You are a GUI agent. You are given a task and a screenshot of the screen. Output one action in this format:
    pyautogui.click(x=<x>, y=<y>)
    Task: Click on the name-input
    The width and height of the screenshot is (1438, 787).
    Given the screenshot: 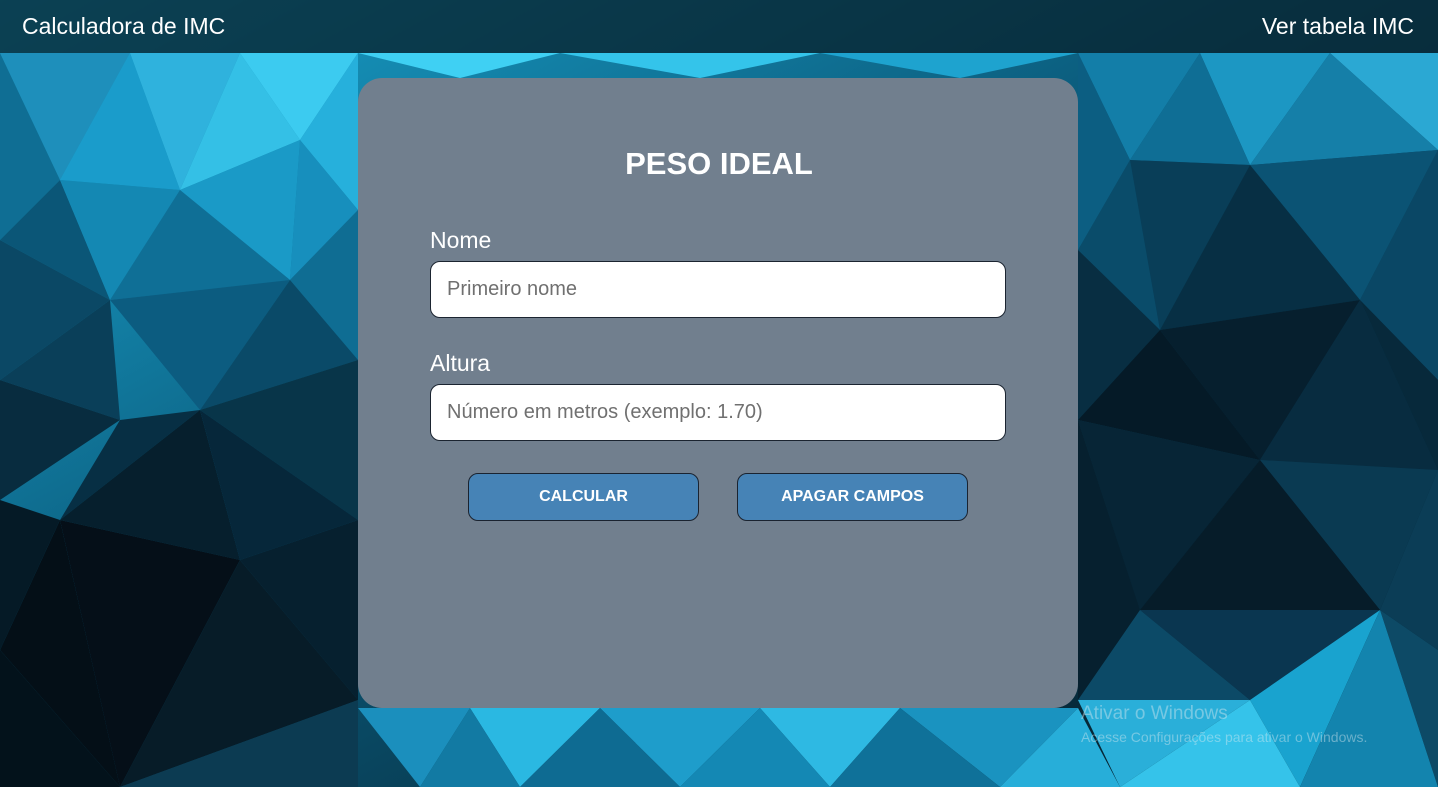 What is the action you would take?
    pyautogui.click(x=718, y=289)
    